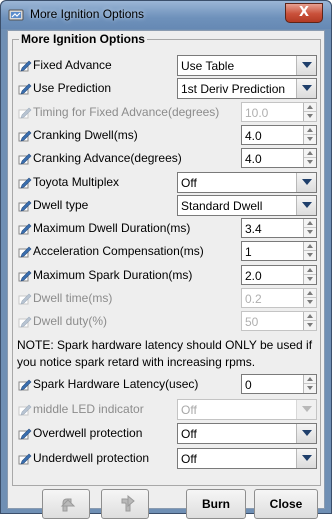 The width and height of the screenshot is (332, 519). Describe the element at coordinates (253, 229) in the screenshot. I see `spinner-value: 3.4` at that location.